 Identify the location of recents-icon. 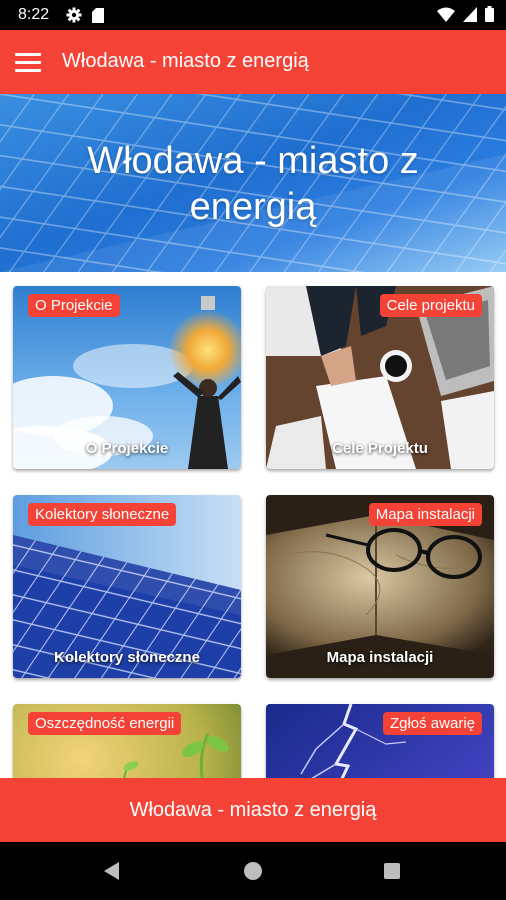
(392, 871).